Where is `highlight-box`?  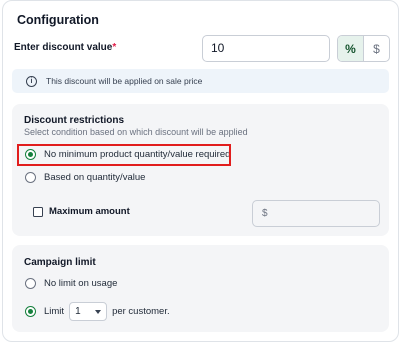 highlight-box is located at coordinates (124, 155).